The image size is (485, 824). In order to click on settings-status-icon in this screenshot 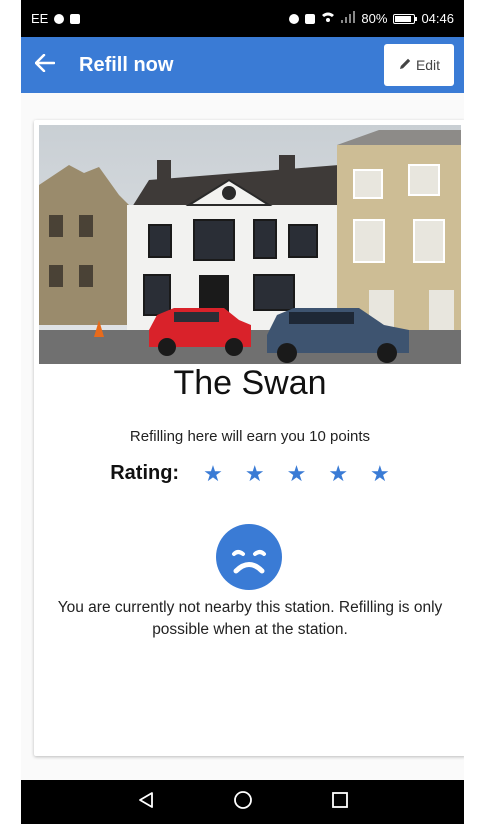, I will do `click(59, 18)`.